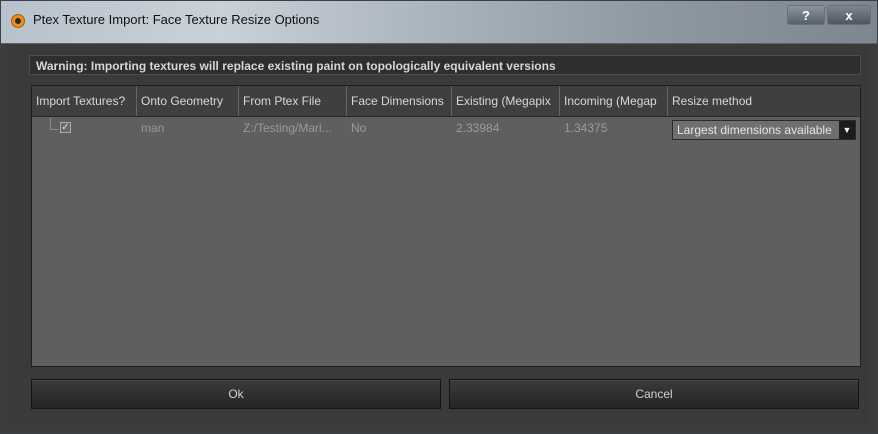 Image resolution: width=878 pixels, height=434 pixels. Describe the element at coordinates (654, 394) in the screenshot. I see `cancel-button: Cancel` at that location.